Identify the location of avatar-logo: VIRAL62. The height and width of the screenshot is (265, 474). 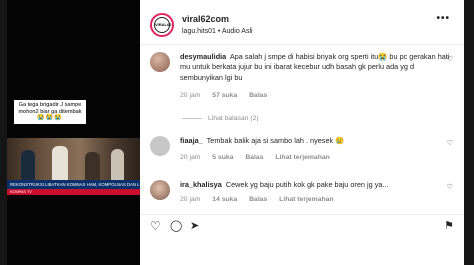
(162, 25).